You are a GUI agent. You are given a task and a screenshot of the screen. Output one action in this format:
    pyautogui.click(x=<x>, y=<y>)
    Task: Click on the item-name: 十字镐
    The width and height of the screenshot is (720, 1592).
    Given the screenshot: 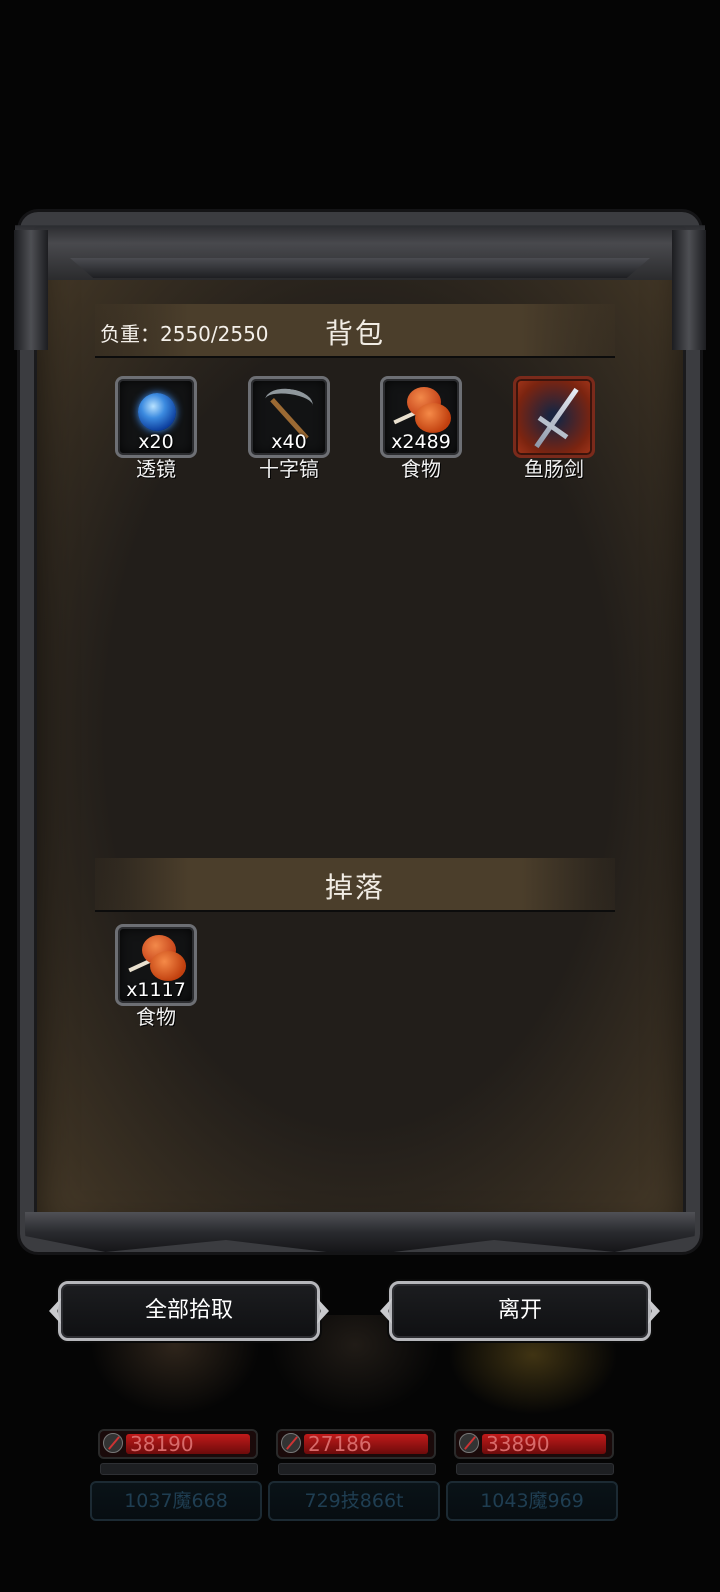 What is the action you would take?
    pyautogui.click(x=289, y=469)
    